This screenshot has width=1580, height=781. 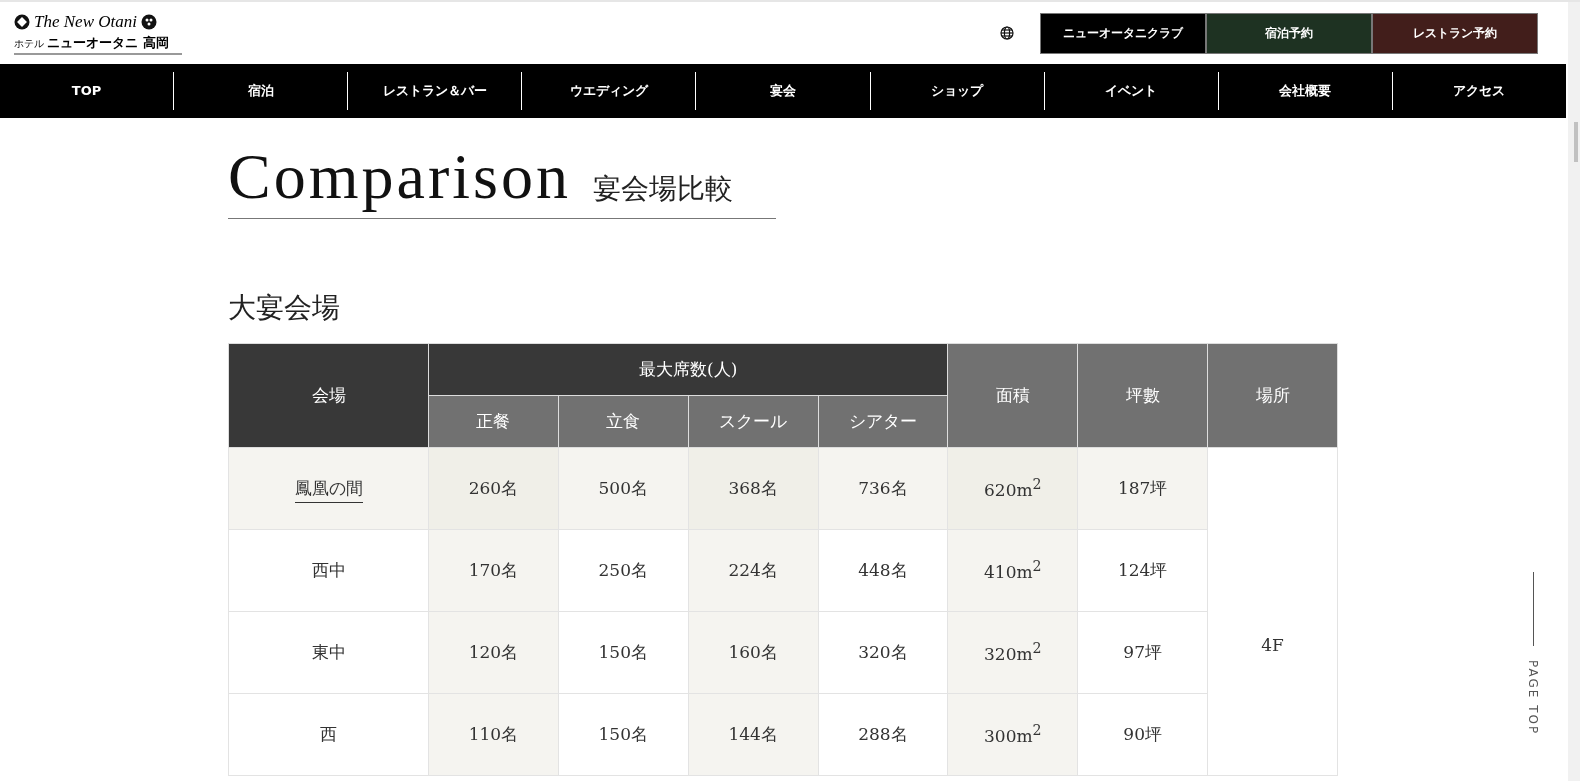 I want to click on table-cell: 288名, so click(x=883, y=734).